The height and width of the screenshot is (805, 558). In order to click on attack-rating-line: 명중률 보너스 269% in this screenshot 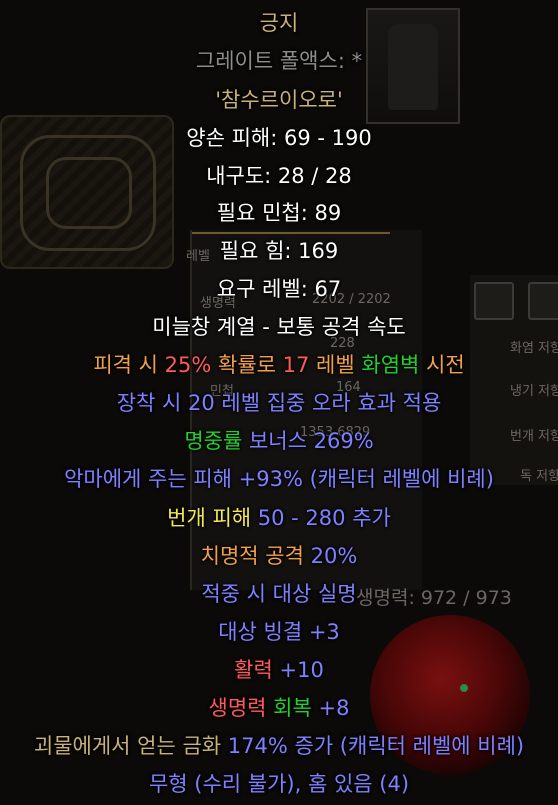, I will do `click(279, 441)`.